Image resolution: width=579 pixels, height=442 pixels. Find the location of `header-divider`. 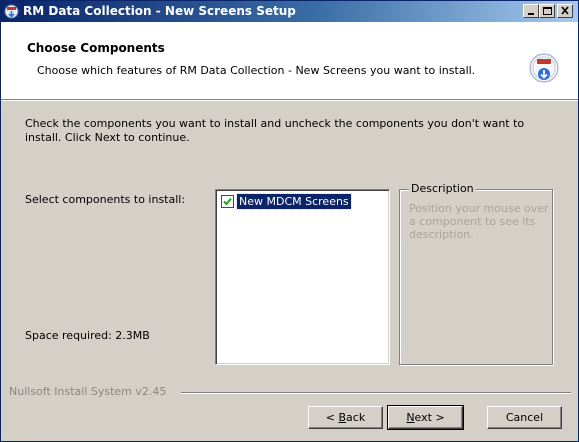

header-divider is located at coordinates (289, 100).